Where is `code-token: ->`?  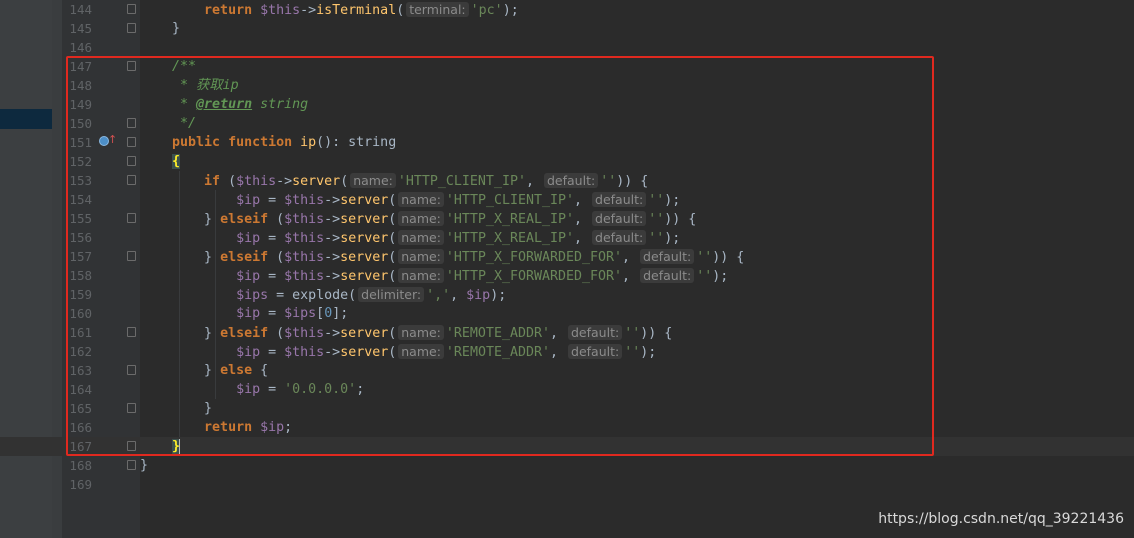
code-token: -> is located at coordinates (308, 10).